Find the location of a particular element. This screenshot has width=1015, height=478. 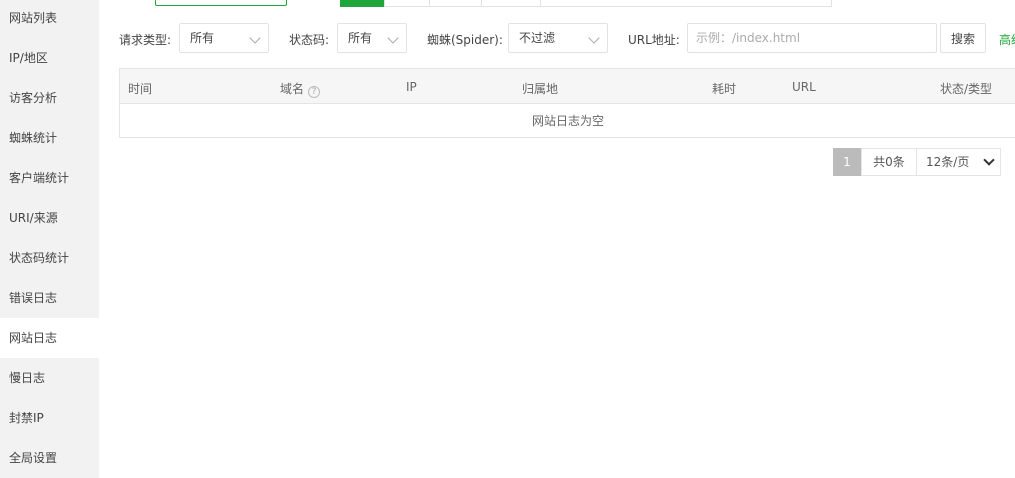

spider-value: 不过滤 is located at coordinates (537, 38).